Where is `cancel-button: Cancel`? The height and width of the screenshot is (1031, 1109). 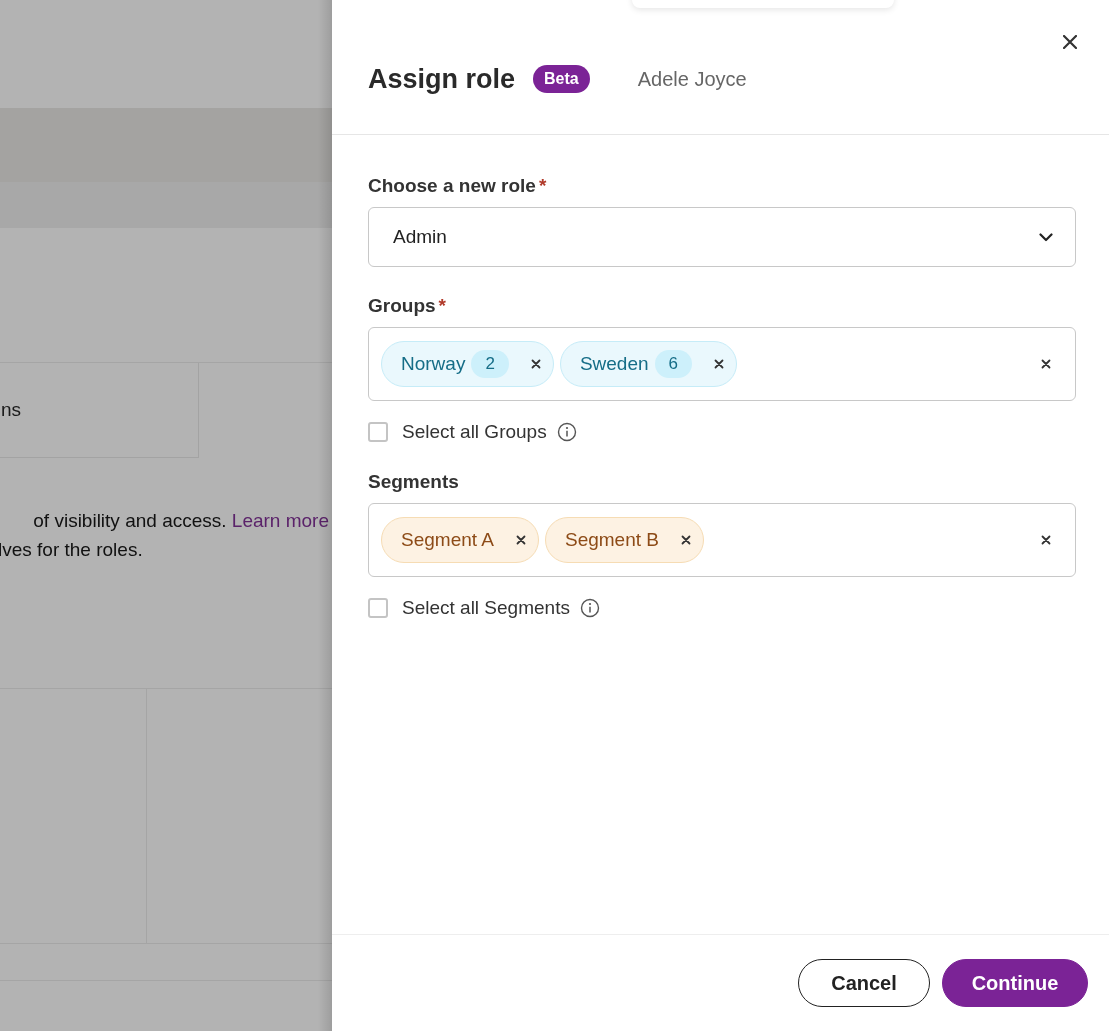 cancel-button: Cancel is located at coordinates (864, 983).